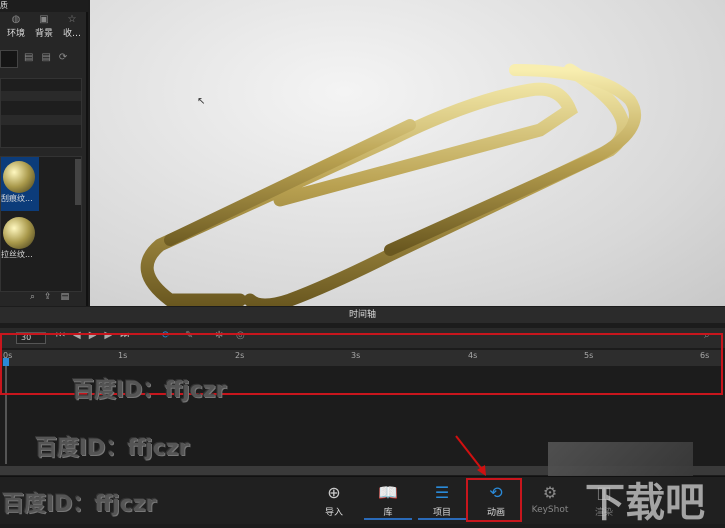 The image size is (725, 528). What do you see at coordinates (44, 153) in the screenshot?
I see `library-panel: 质 ◍ 环境 ▣ 背景 ☆ 收… ▤▤⟳ 刮痕纹... 拉丝纹... ⌕⇪▤` at bounding box center [44, 153].